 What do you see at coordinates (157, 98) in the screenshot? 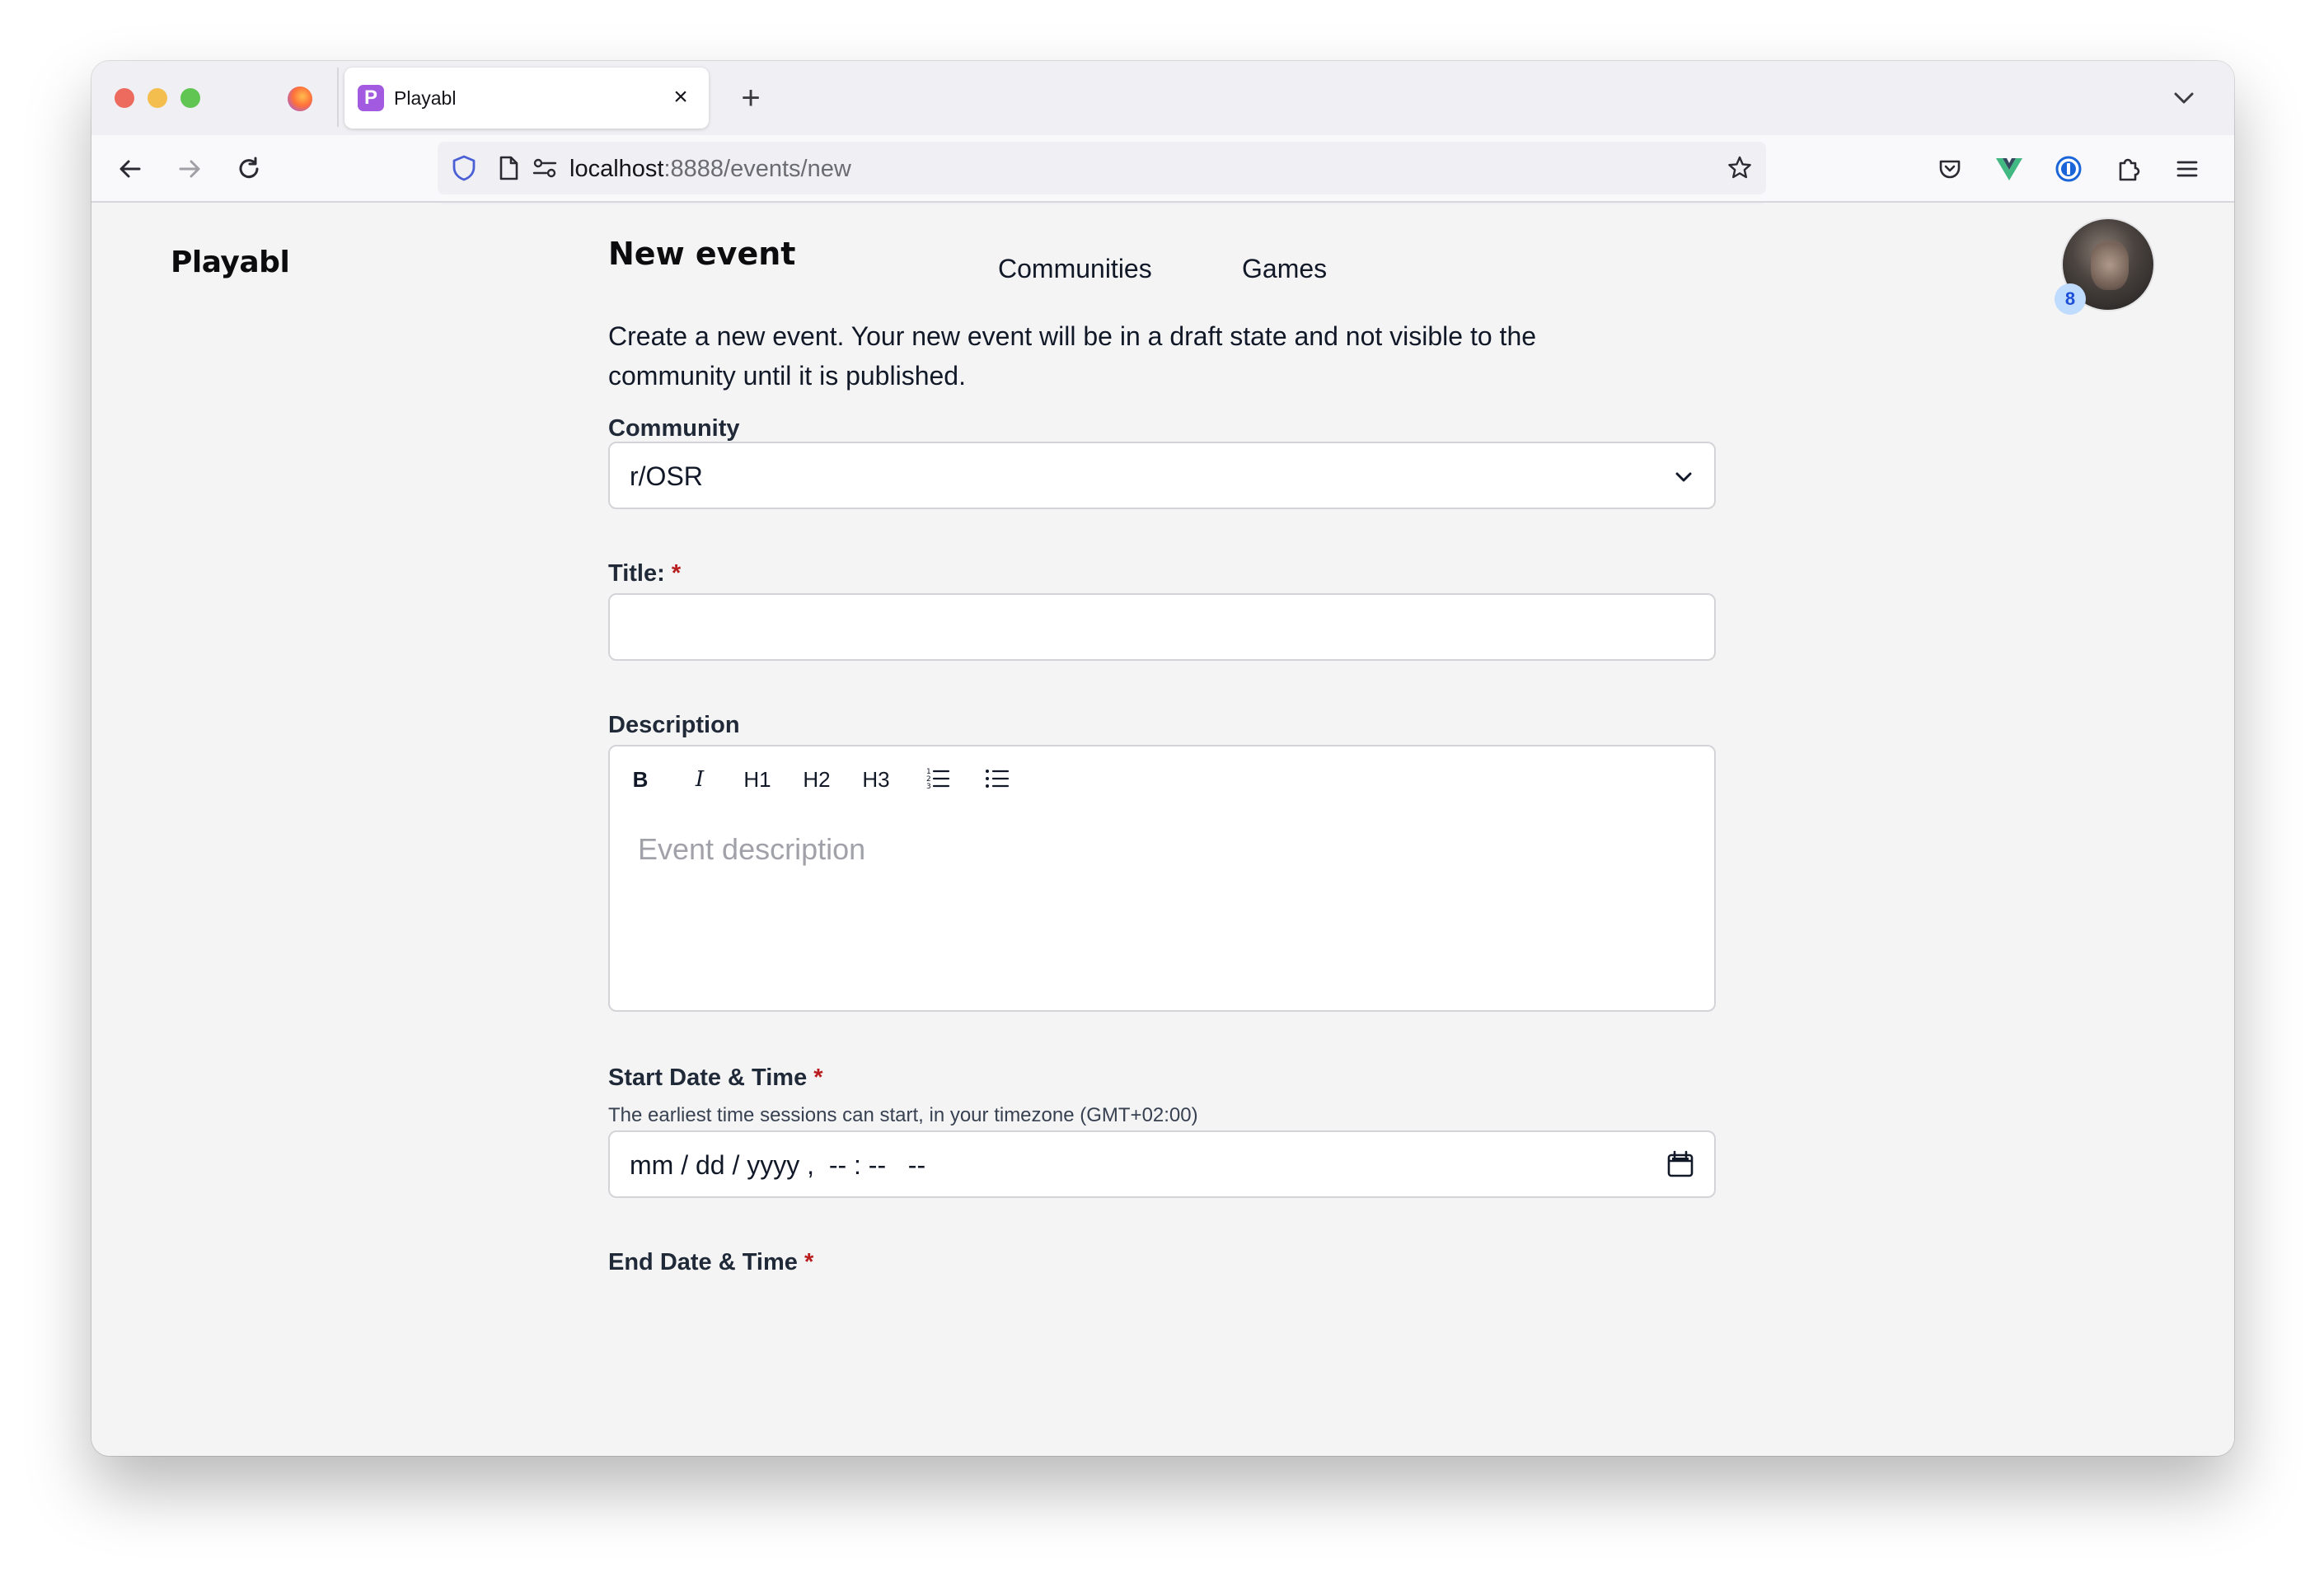
I see `minimize-window-button` at bounding box center [157, 98].